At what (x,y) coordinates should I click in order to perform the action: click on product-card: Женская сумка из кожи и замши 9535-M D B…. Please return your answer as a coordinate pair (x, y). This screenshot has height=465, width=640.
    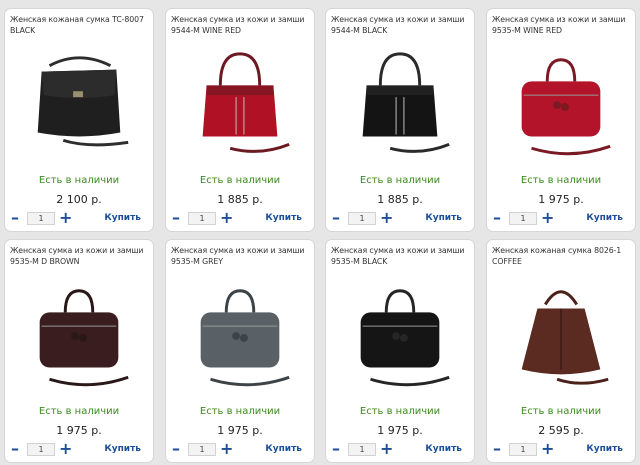
    Looking at the image, I should click on (79, 351).